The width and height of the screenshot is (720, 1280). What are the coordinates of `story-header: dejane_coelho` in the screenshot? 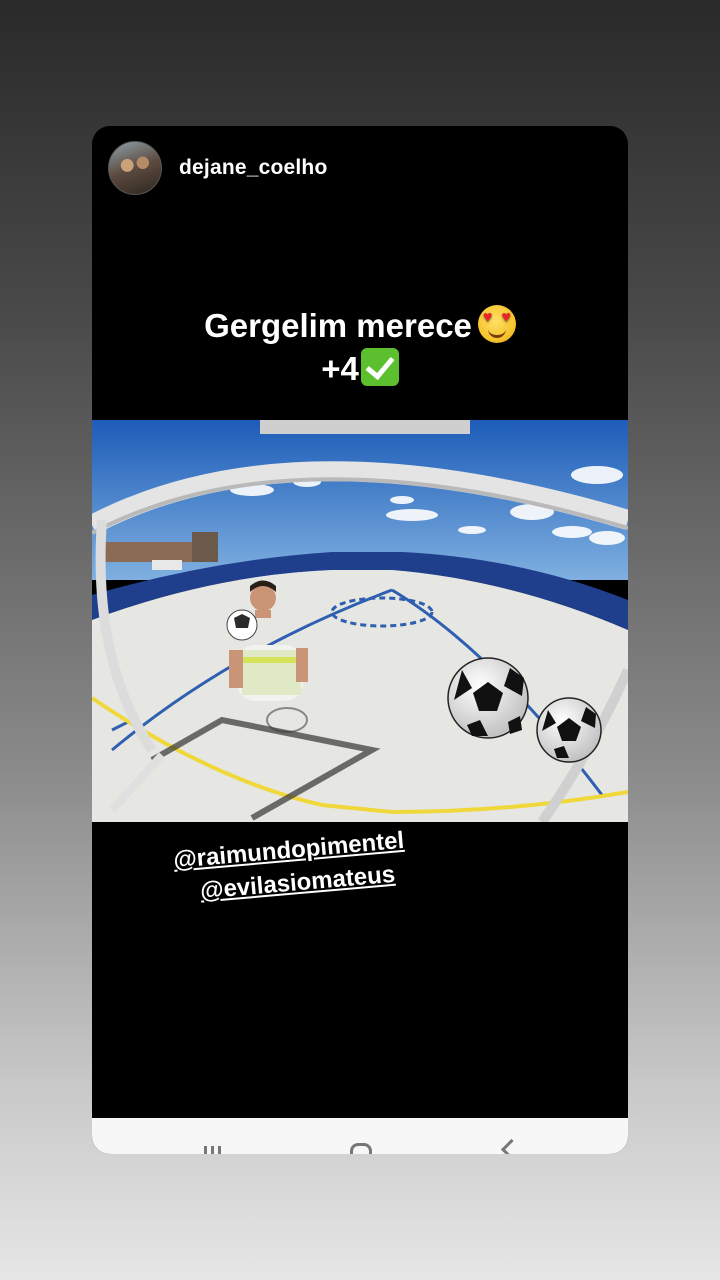 It's located at (217, 168).